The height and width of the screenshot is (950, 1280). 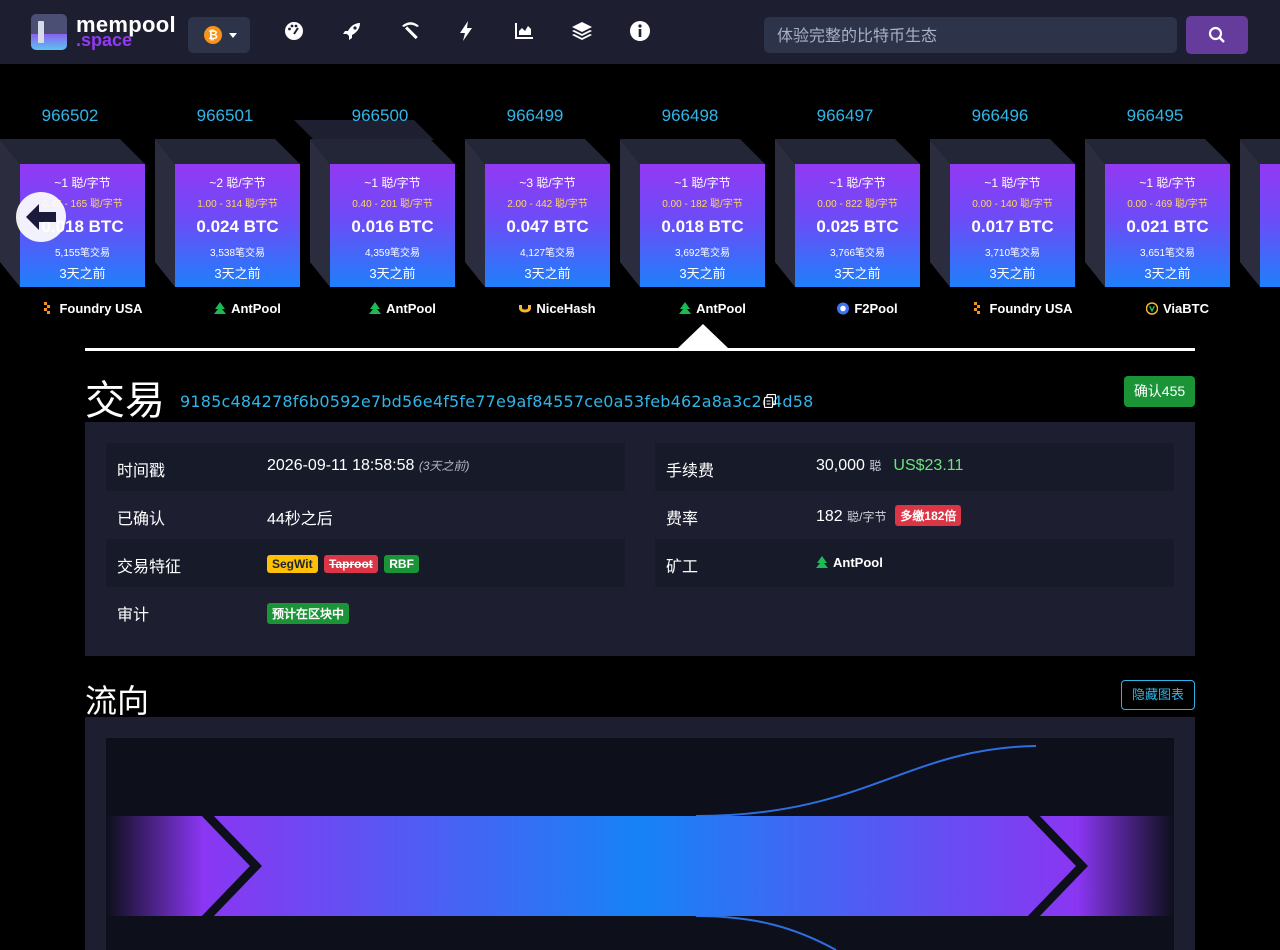 What do you see at coordinates (845, 116) in the screenshot?
I see `block-height: 966497` at bounding box center [845, 116].